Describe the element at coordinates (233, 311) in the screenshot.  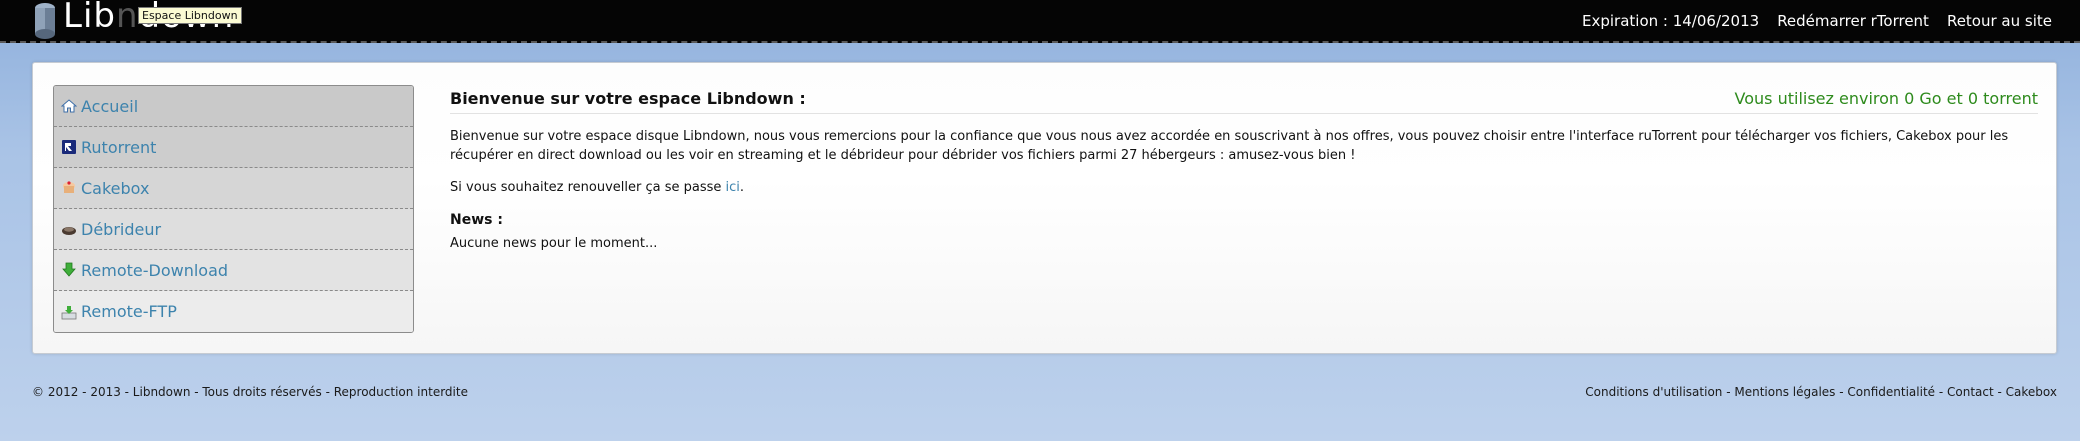
I see `sidebar-item-remote-ftp: Remote-FTP` at that location.